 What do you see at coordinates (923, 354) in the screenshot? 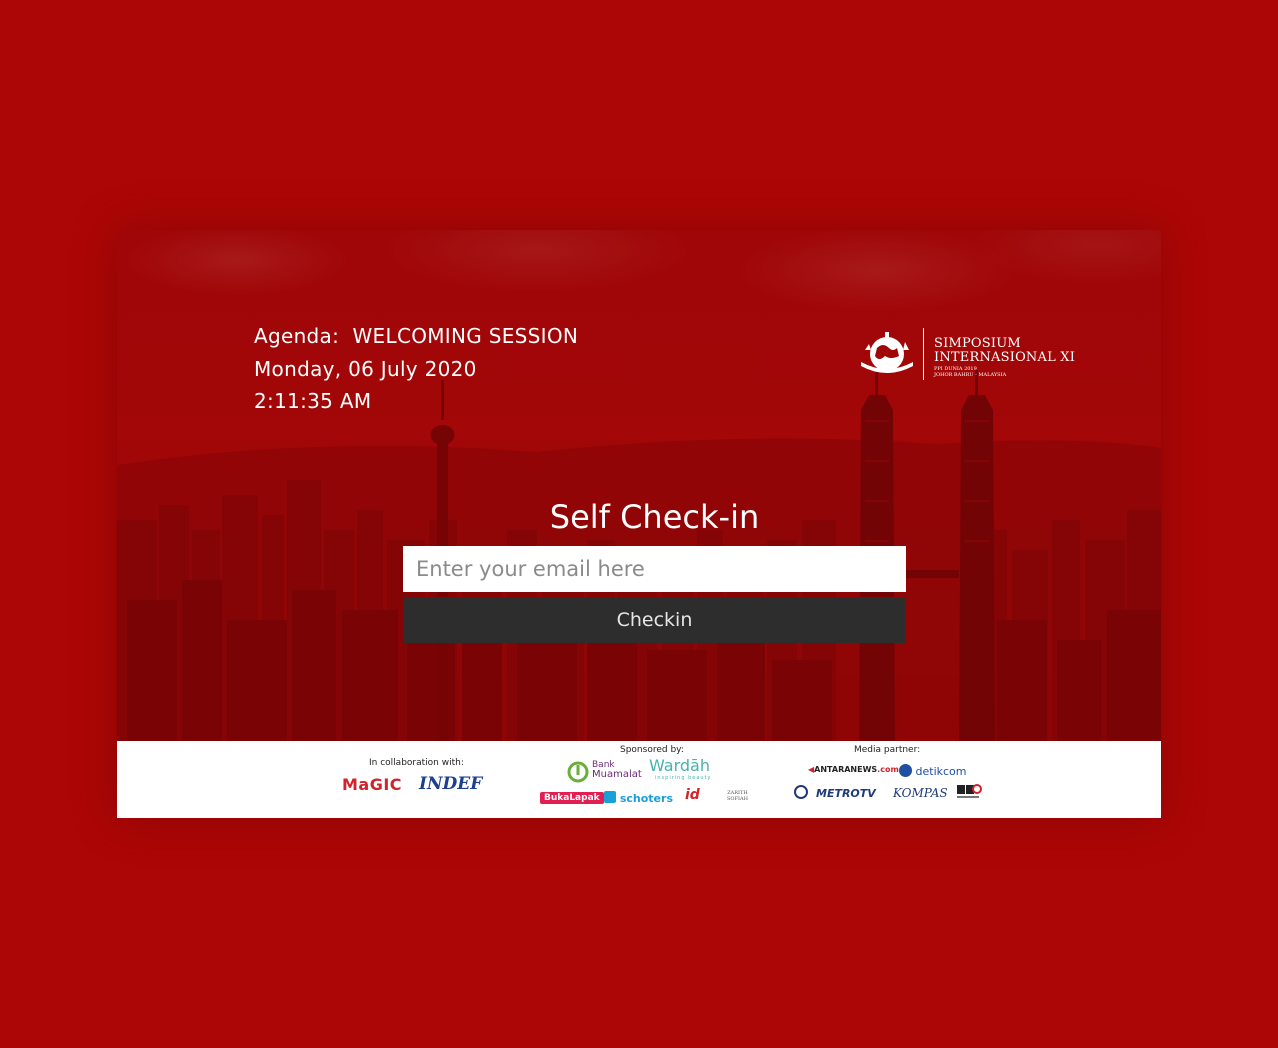
I see `logo-divider` at bounding box center [923, 354].